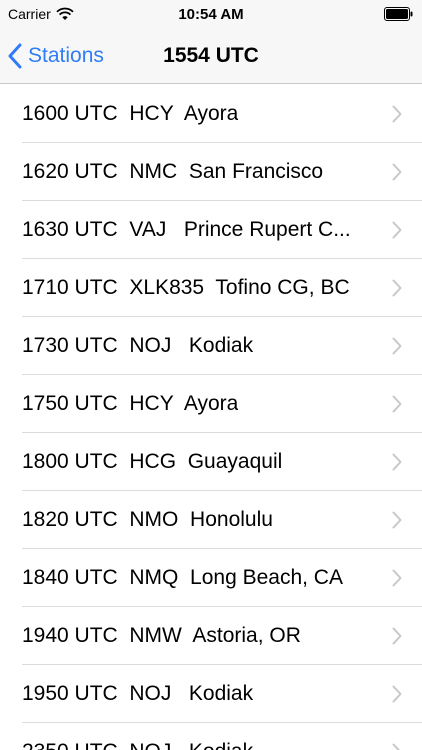 Image resolution: width=422 pixels, height=750 pixels. I want to click on list-item: 1800 UTC HCG Guayaquil, so click(211, 462).